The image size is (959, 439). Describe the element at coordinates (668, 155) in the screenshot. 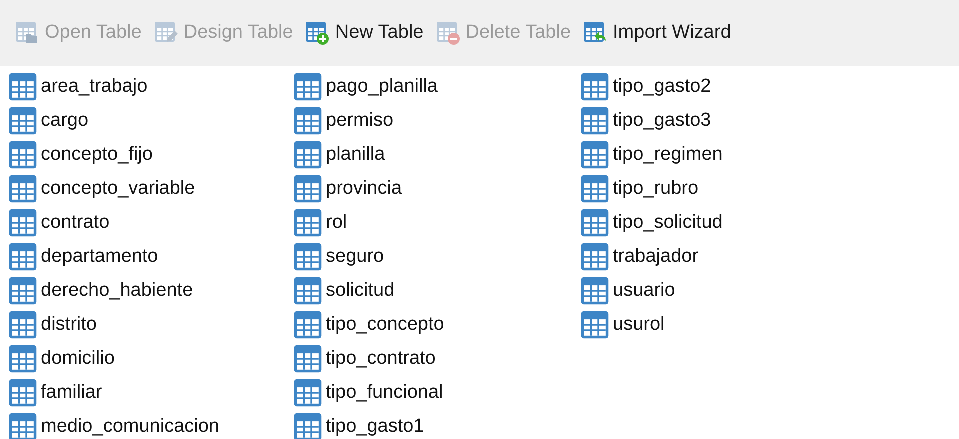

I see `table-name: tipo_regimen` at that location.